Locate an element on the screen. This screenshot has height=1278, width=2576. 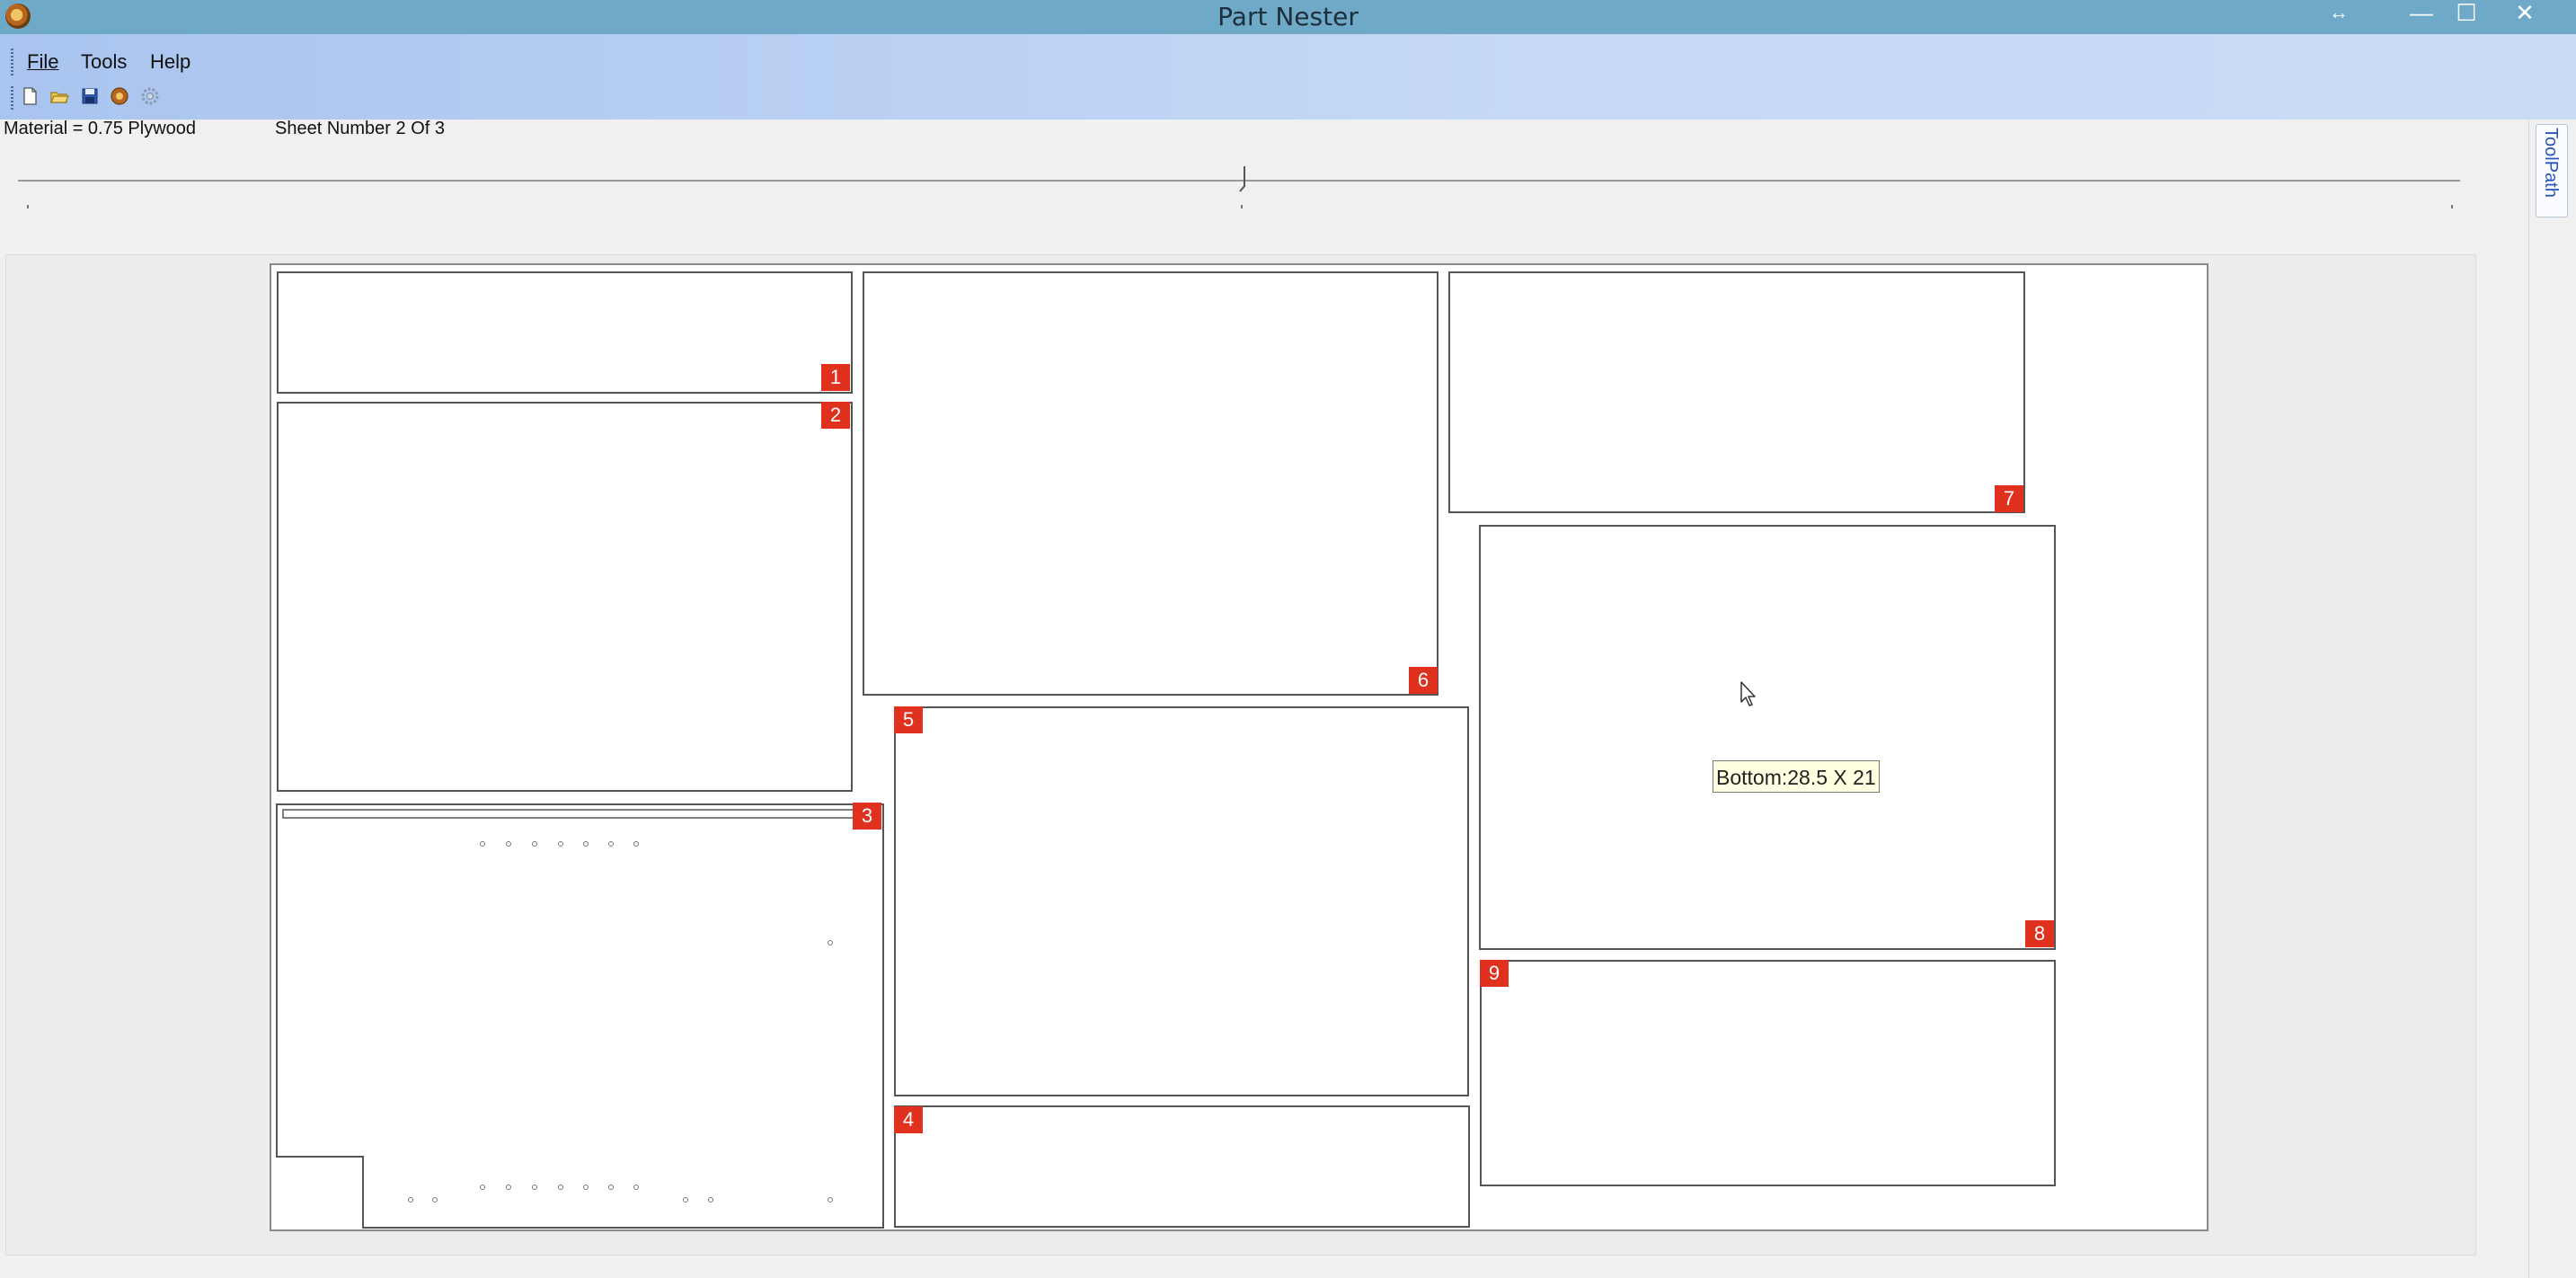
part-badge-3: 3 is located at coordinates (867, 817).